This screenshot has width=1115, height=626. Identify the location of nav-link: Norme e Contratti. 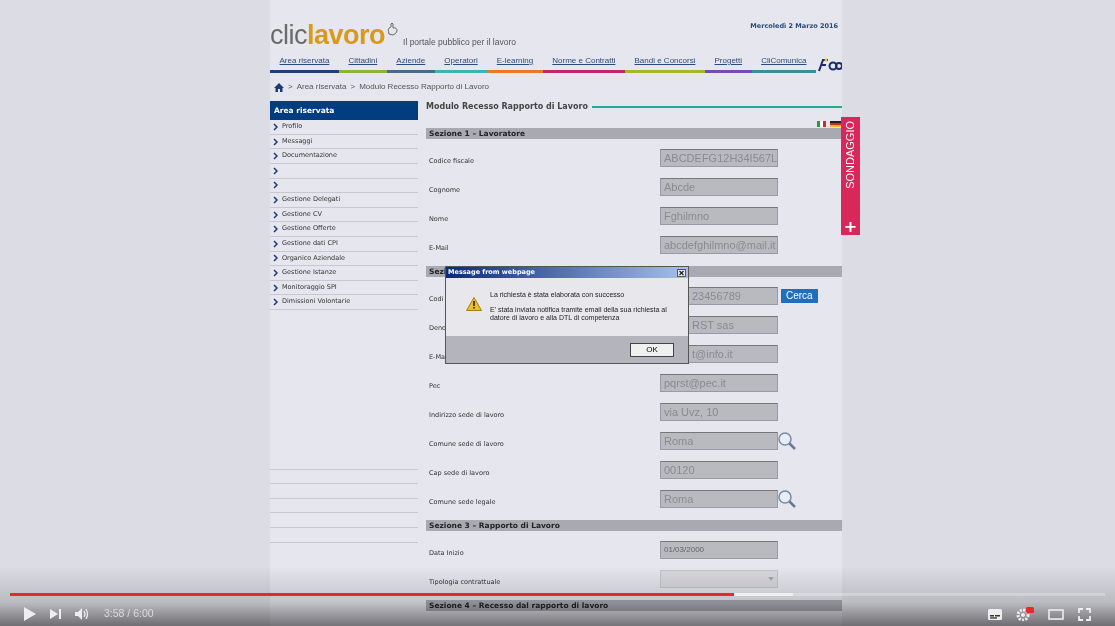
(583, 63).